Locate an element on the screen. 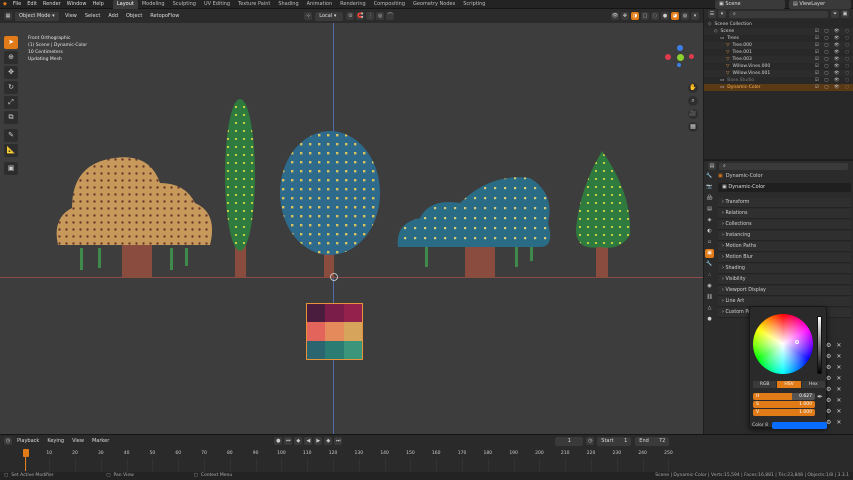  xray-icon: ▢ is located at coordinates (645, 16).